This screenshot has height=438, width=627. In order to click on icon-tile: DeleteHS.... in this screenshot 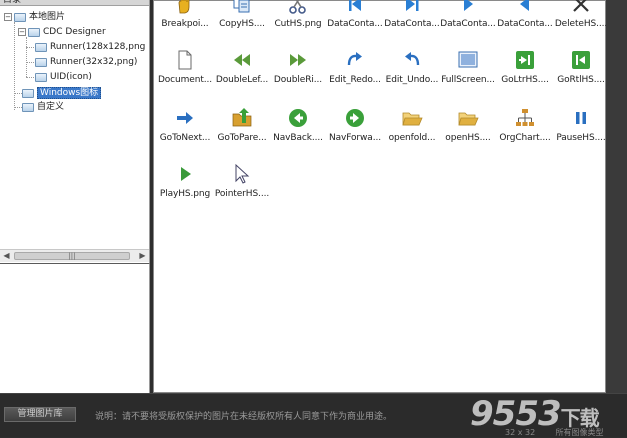, I will do `click(581, 24)`.